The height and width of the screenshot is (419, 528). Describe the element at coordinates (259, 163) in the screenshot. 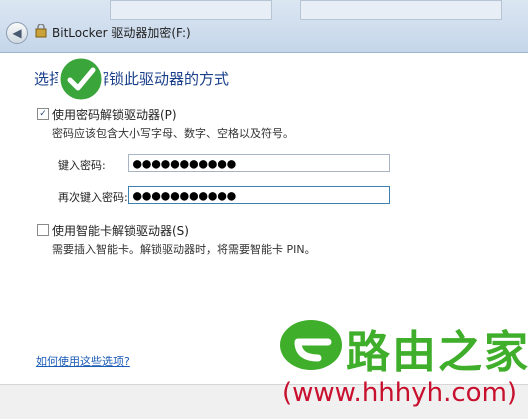

I see `password-input: ●●●●●●●●●●●` at that location.